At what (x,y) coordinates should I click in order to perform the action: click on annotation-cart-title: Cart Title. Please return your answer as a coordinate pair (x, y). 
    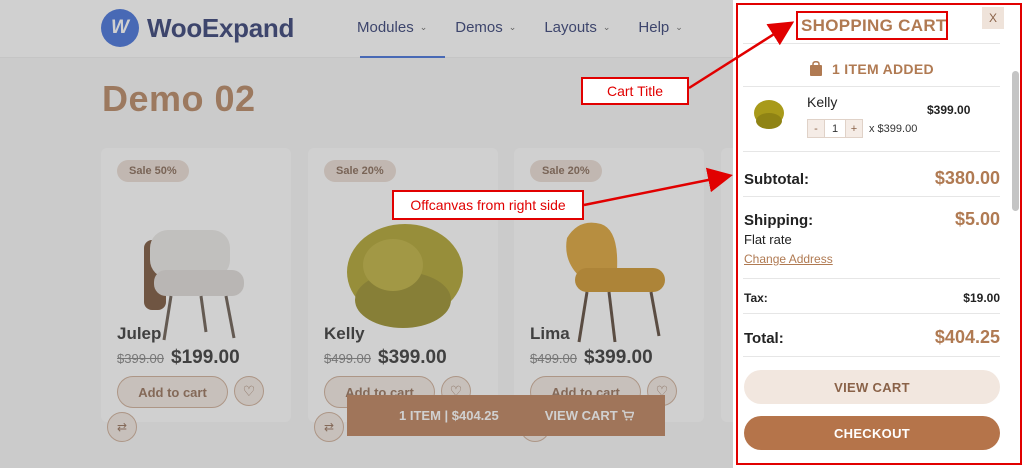
    Looking at the image, I should click on (635, 91).